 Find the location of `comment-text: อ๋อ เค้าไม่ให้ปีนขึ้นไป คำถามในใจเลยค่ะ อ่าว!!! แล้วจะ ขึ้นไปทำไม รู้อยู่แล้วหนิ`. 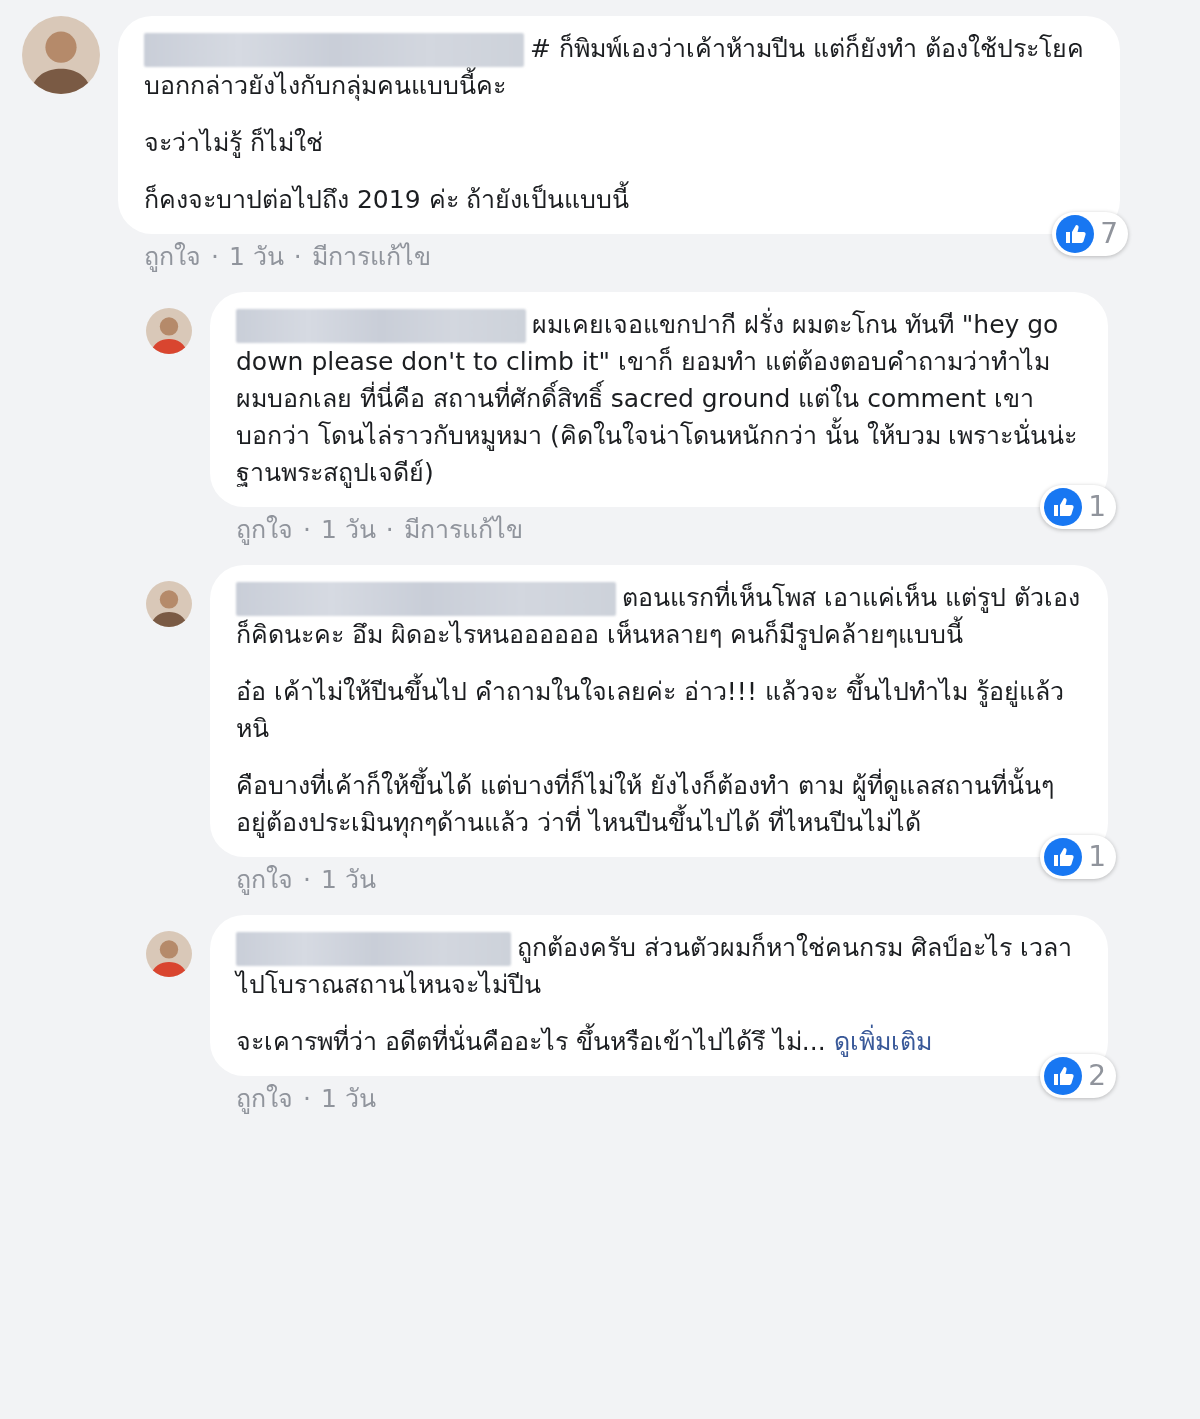

comment-text: อ๋อ เค้าไม่ให้ปีนขึ้นไป คำถามในใจเลยค่ะ อ่าว!!! แล้วจะ ขึ้นไปทำไม รู้อยู่แล้วหนิ is located at coordinates (659, 710).